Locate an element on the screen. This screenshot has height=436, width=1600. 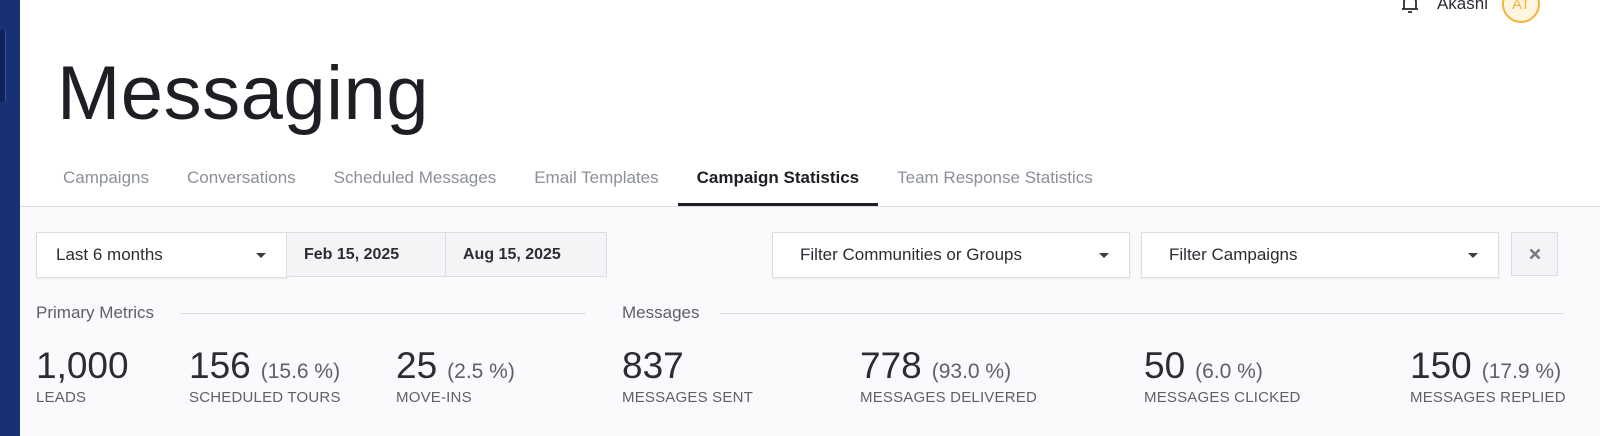
metric-value: 50 is located at coordinates (1165, 365).